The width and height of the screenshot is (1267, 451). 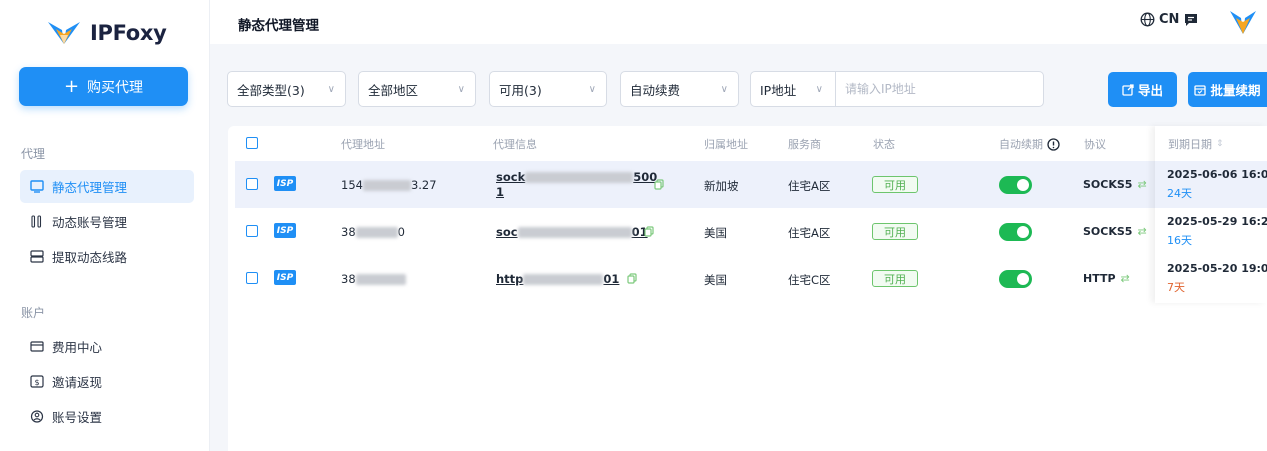 I want to click on protocol-cell: HTTP ⇄, so click(x=1106, y=278).